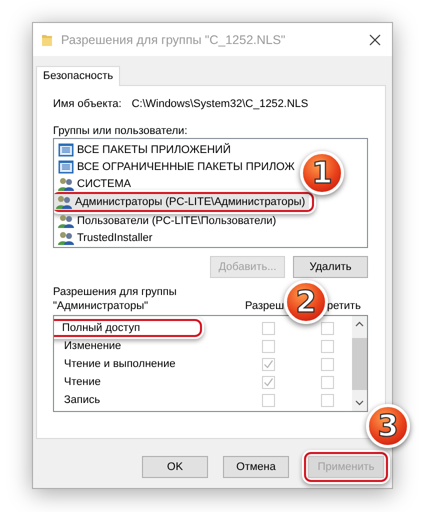 This screenshot has height=512, width=421. What do you see at coordinates (330, 267) in the screenshot?
I see `remove-button: Удалить` at bounding box center [330, 267].